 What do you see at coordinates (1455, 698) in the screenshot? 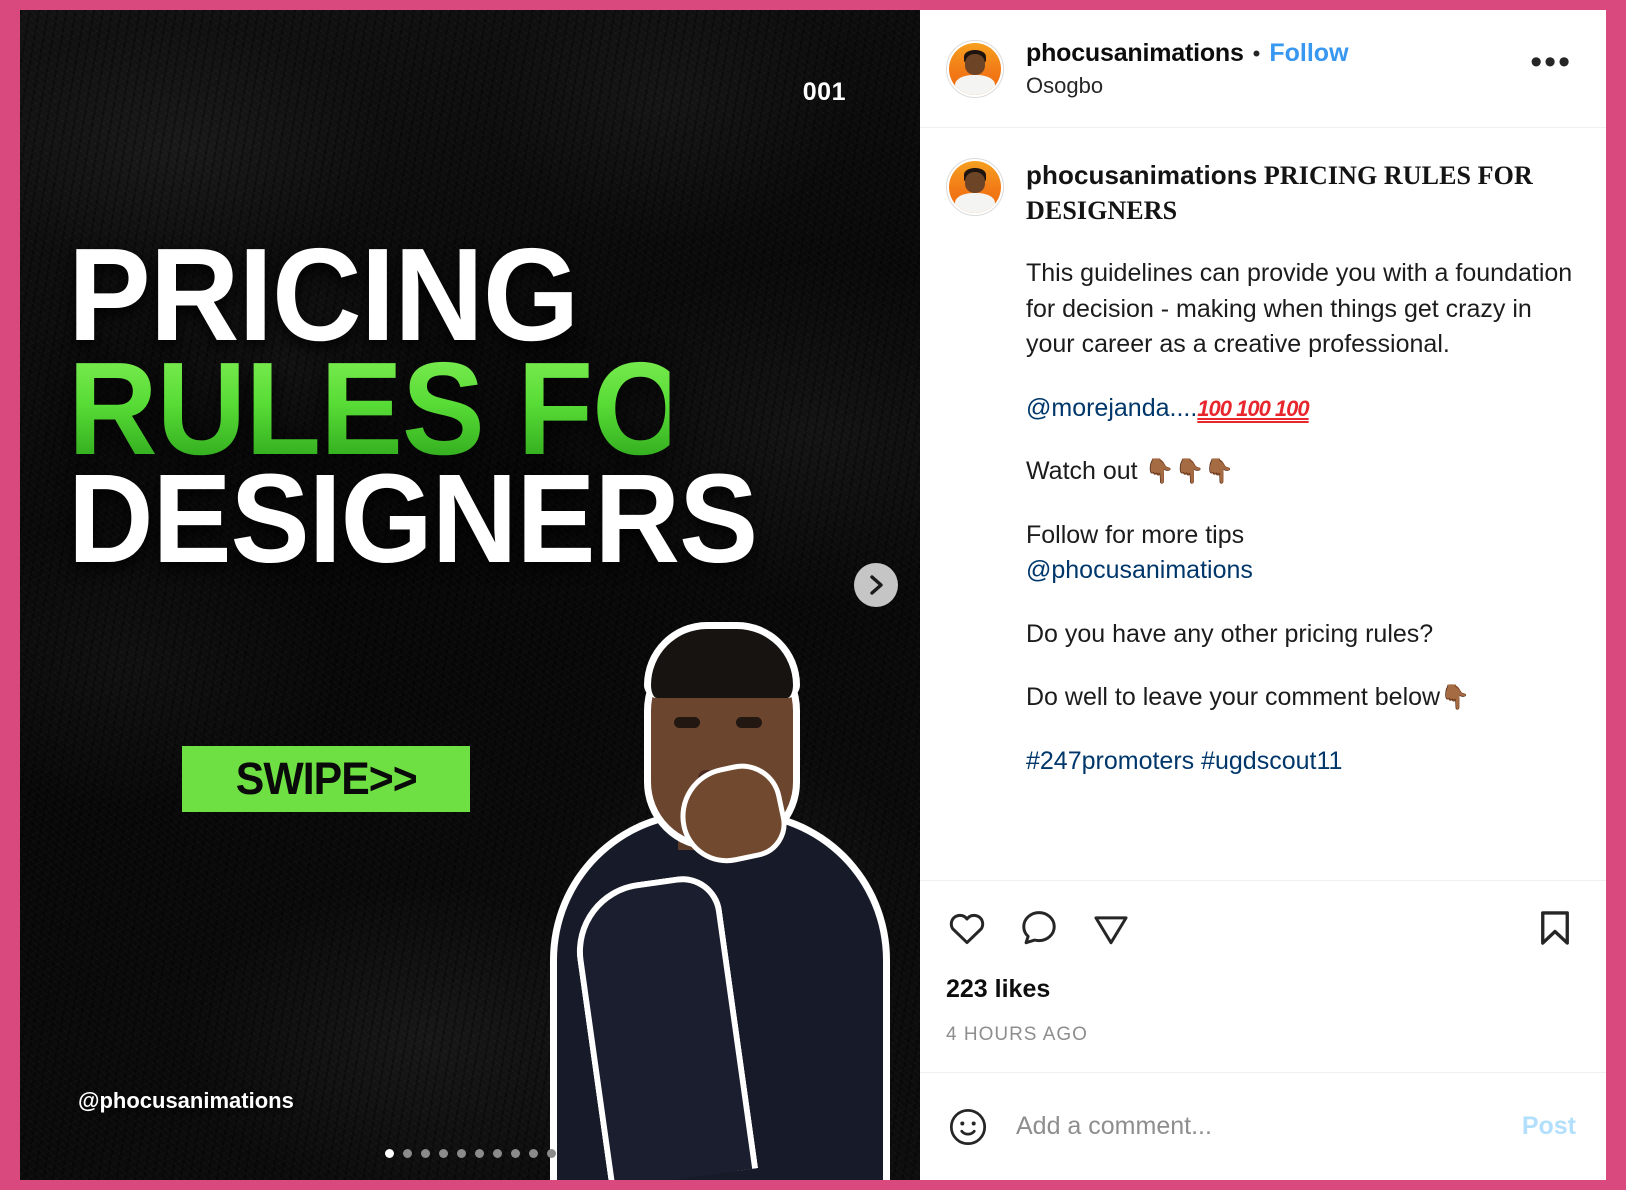
I see `point-down-emoji-single: 👇🏾` at bounding box center [1455, 698].